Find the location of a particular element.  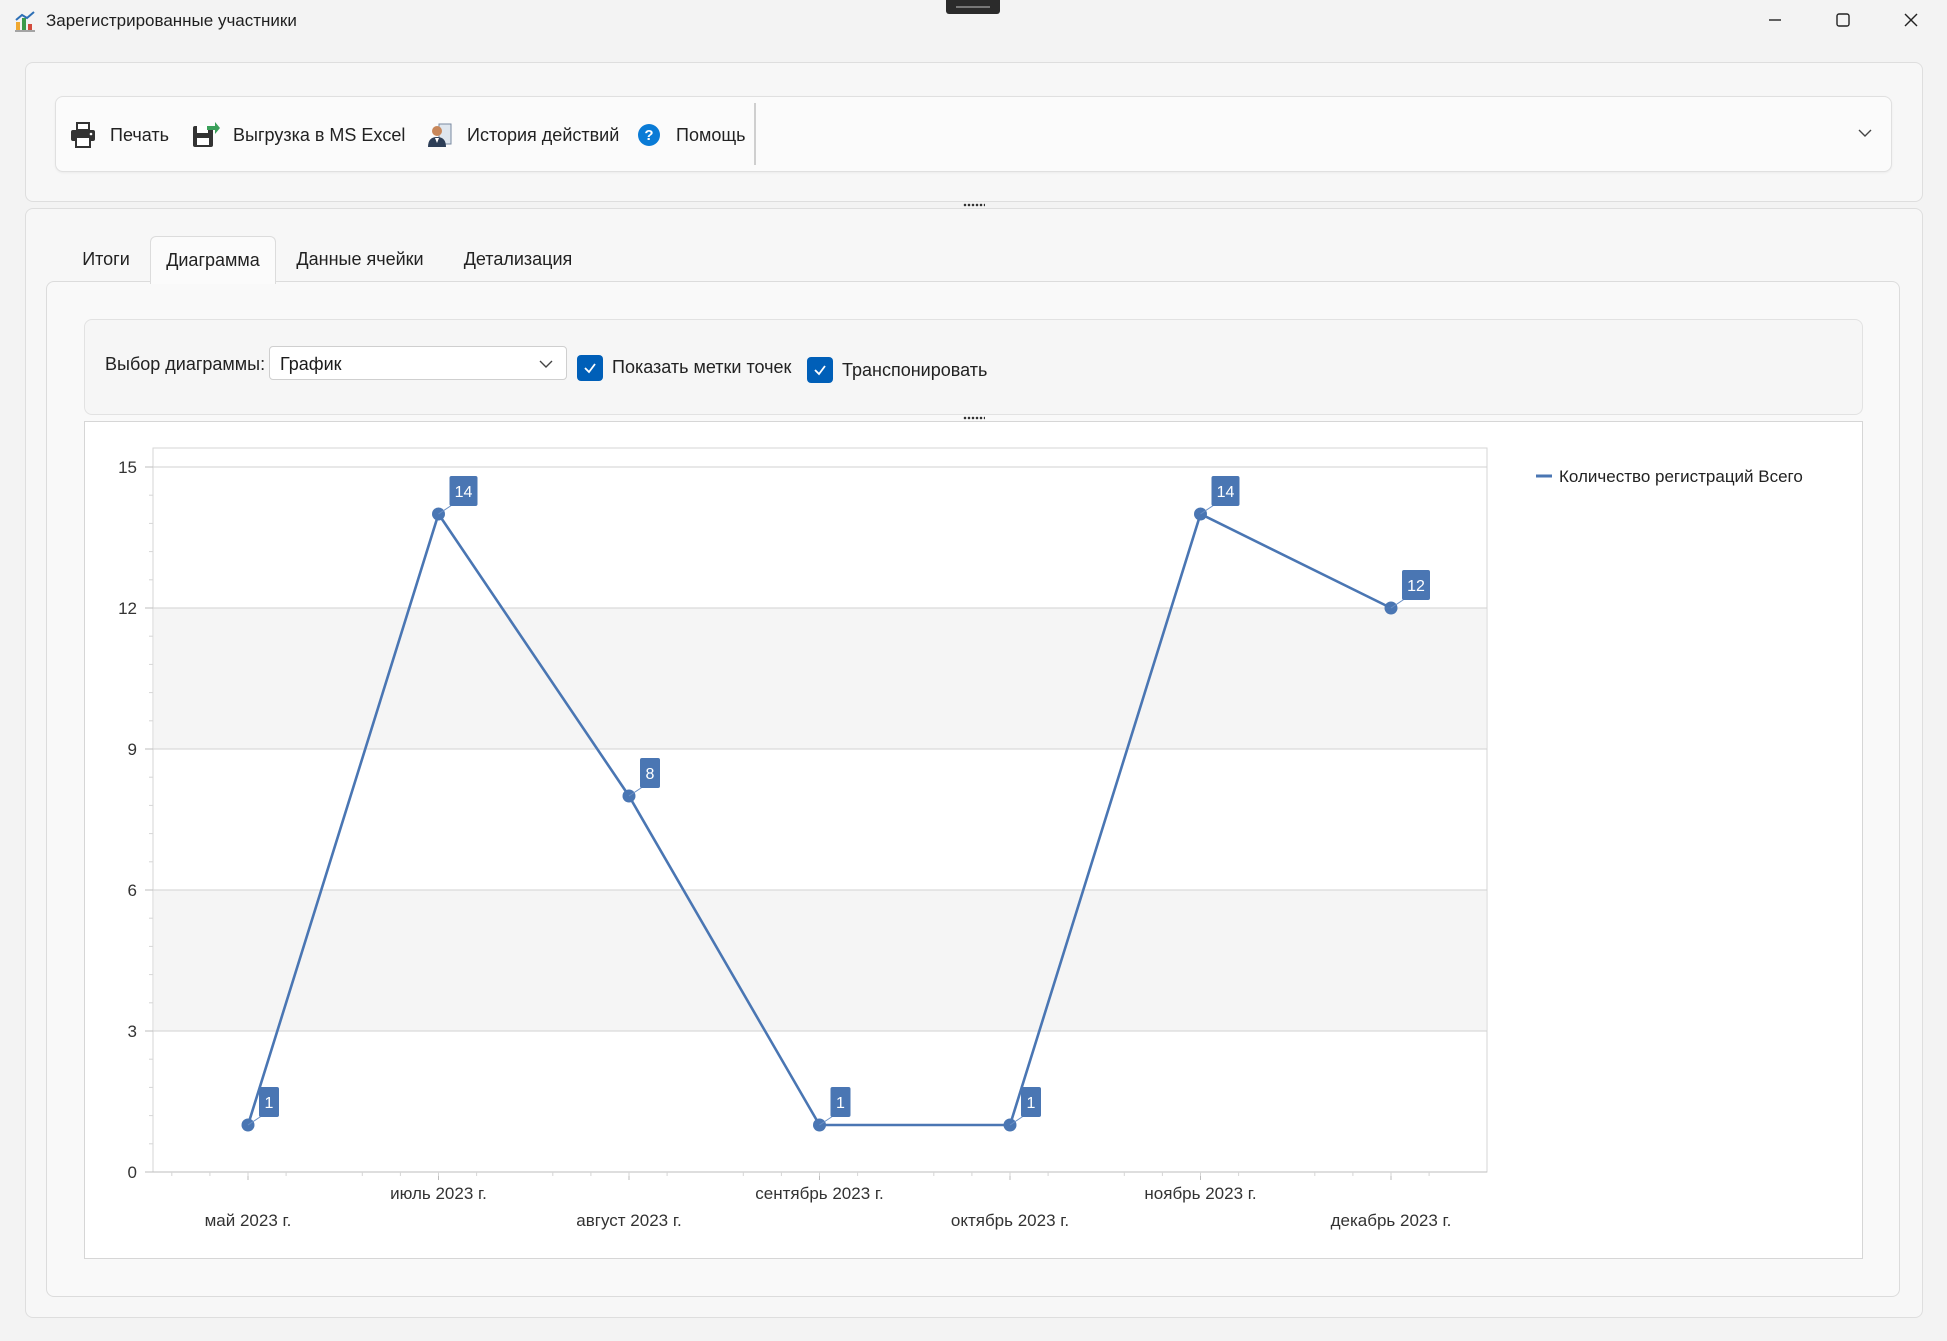

printer-icon is located at coordinates (83, 135).